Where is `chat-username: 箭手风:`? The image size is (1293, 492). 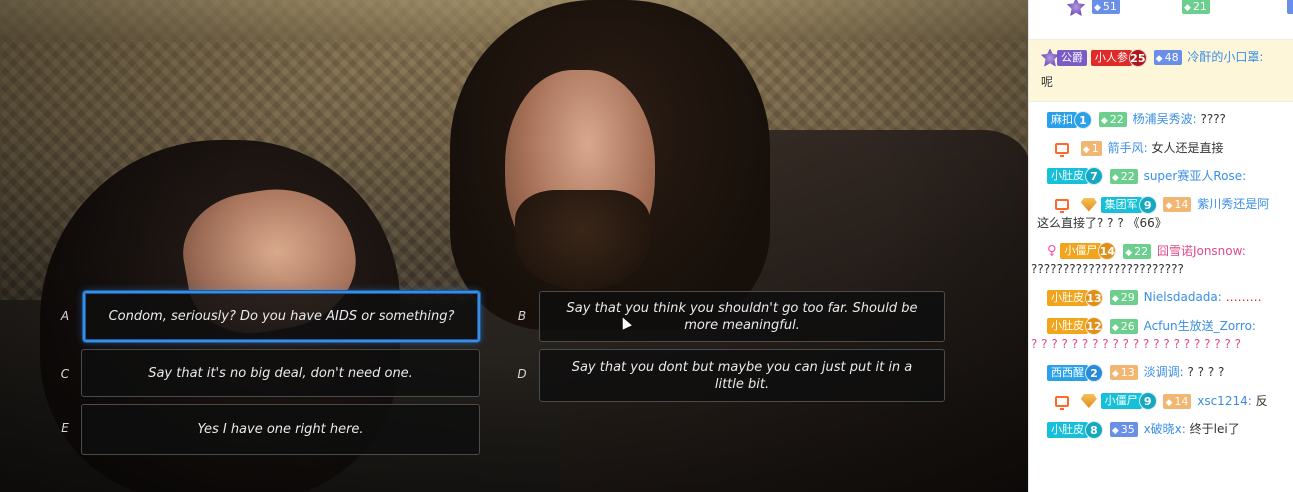 chat-username: 箭手风: is located at coordinates (1128, 148).